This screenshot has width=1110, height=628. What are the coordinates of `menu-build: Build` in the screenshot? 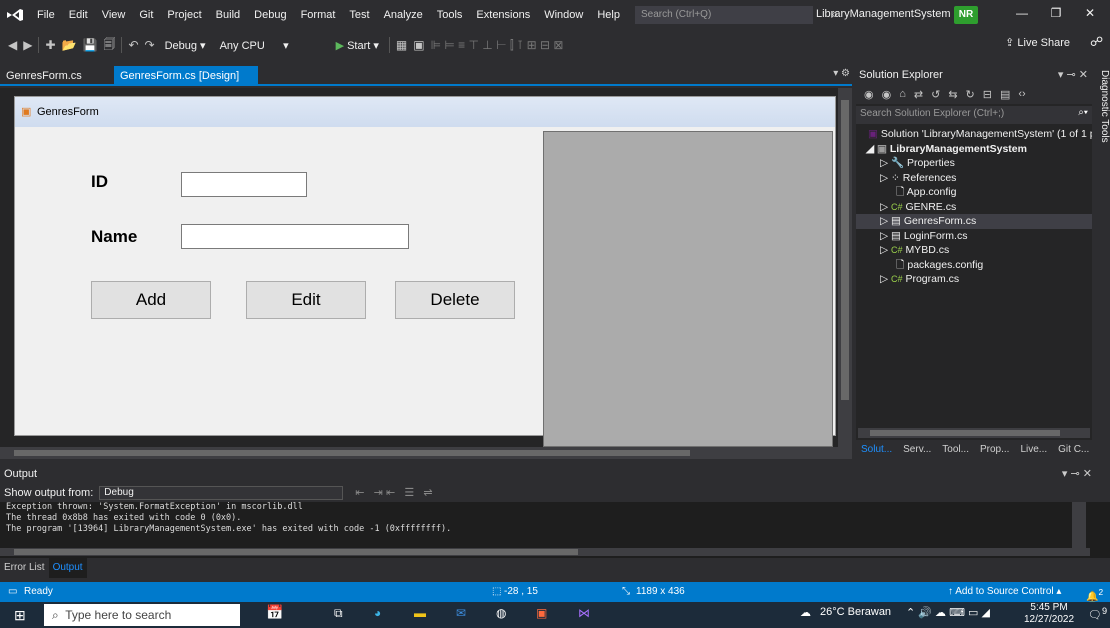 It's located at (228, 15).